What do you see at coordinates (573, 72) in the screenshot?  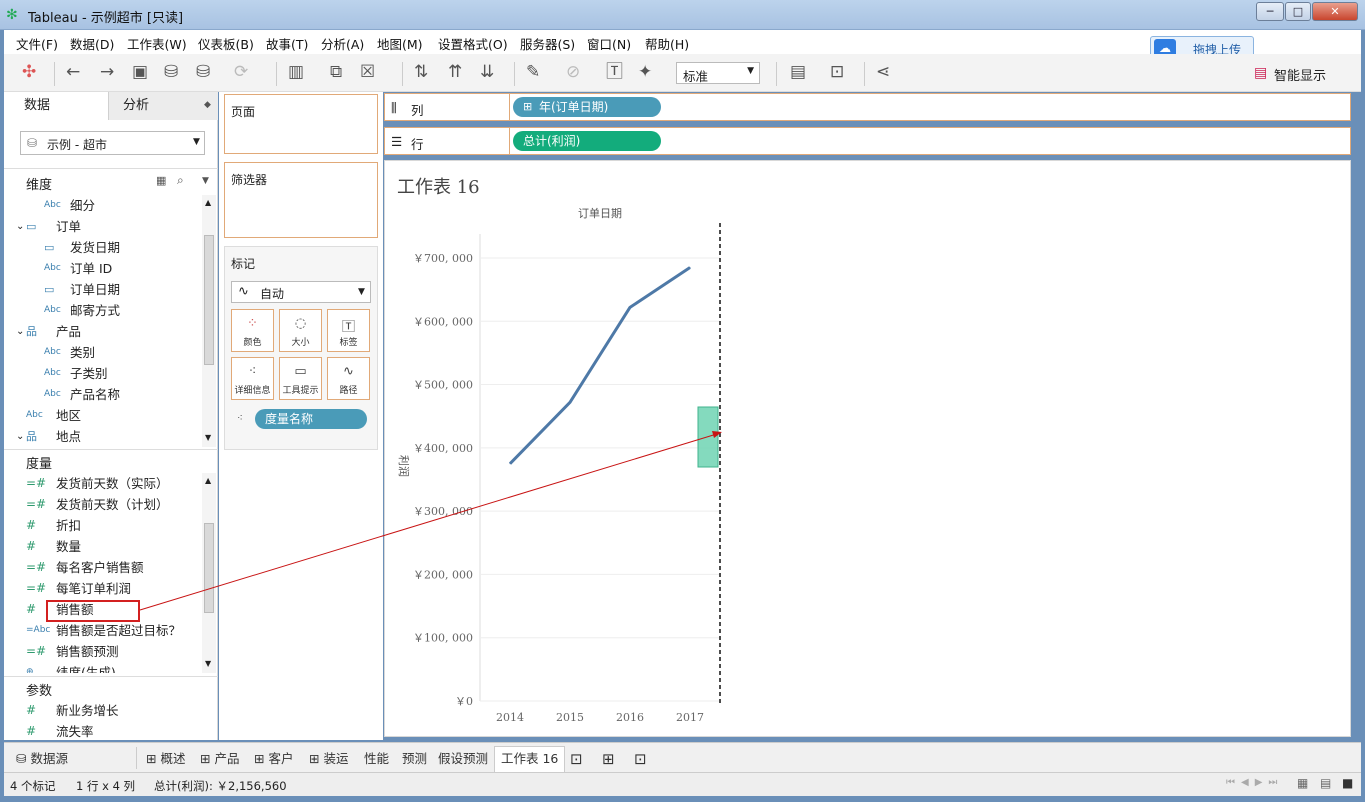 I see `group-icon: ⊘` at bounding box center [573, 72].